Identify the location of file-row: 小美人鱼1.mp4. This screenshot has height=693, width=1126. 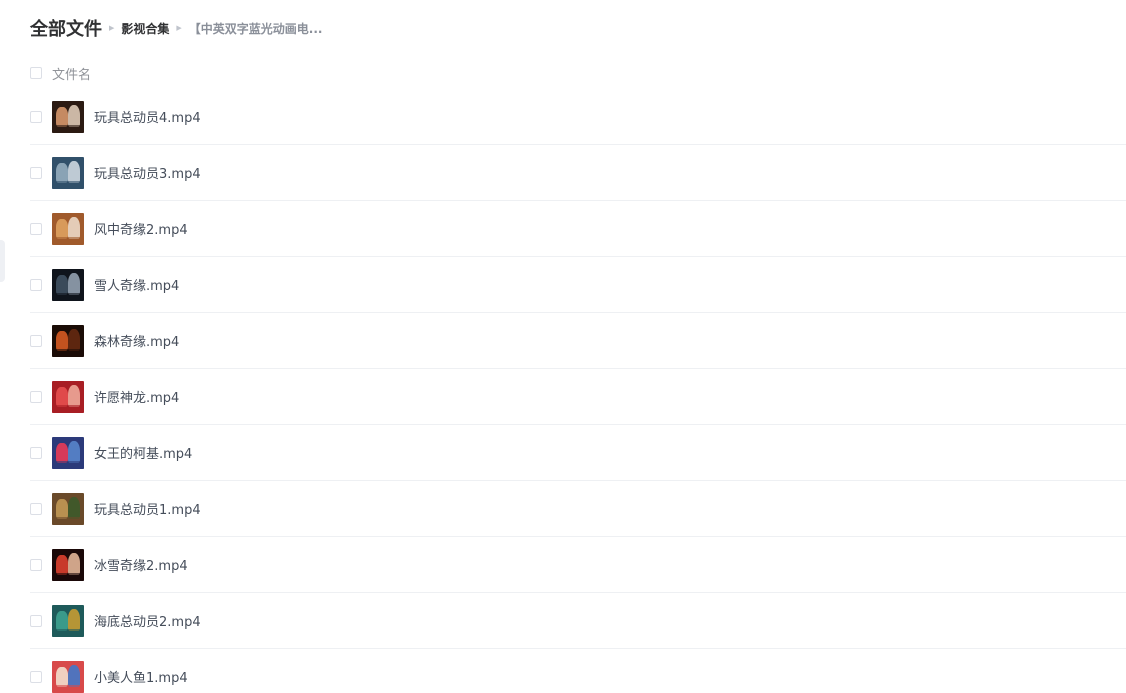
(578, 671).